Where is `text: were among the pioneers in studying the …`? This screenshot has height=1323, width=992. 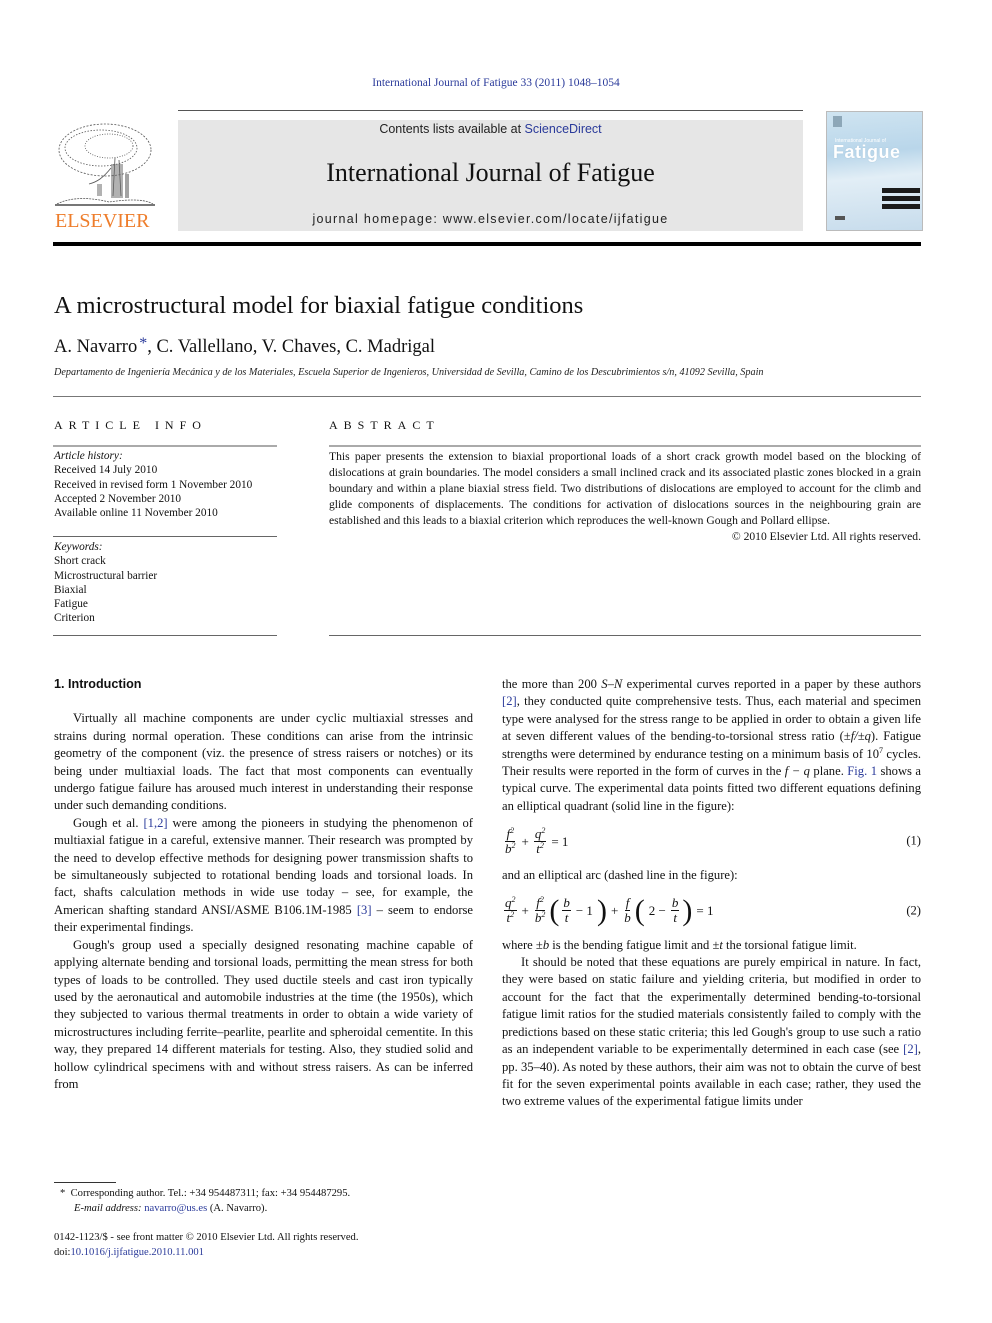
text: were among the pioneers in studying the … is located at coordinates (263, 866).